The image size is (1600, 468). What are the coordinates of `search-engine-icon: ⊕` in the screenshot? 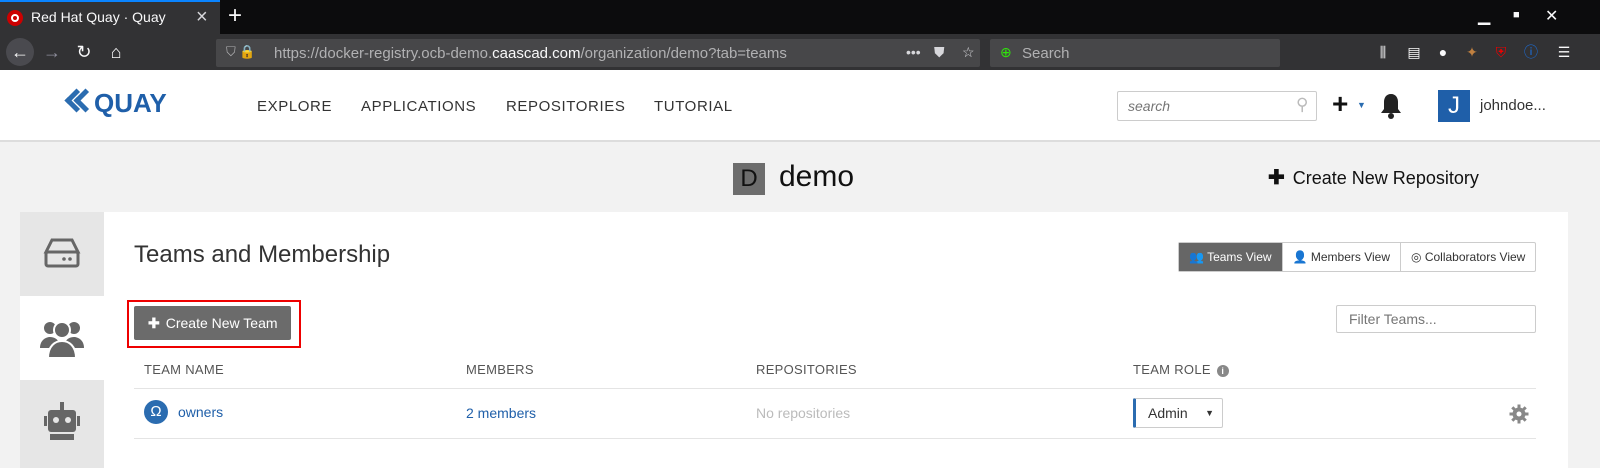 It's located at (1006, 52).